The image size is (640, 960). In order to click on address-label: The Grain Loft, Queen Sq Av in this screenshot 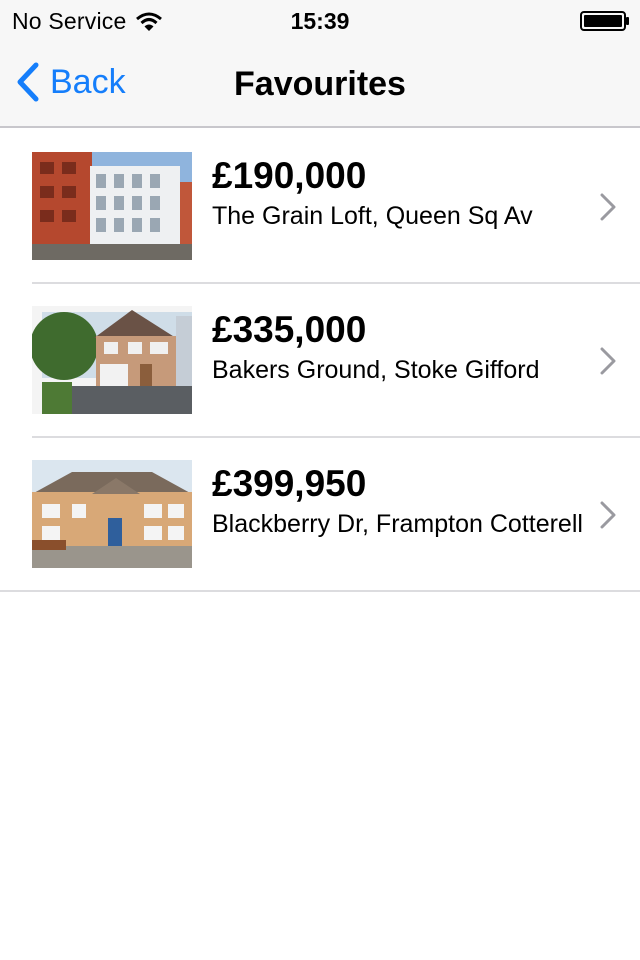, I will do `click(372, 216)`.